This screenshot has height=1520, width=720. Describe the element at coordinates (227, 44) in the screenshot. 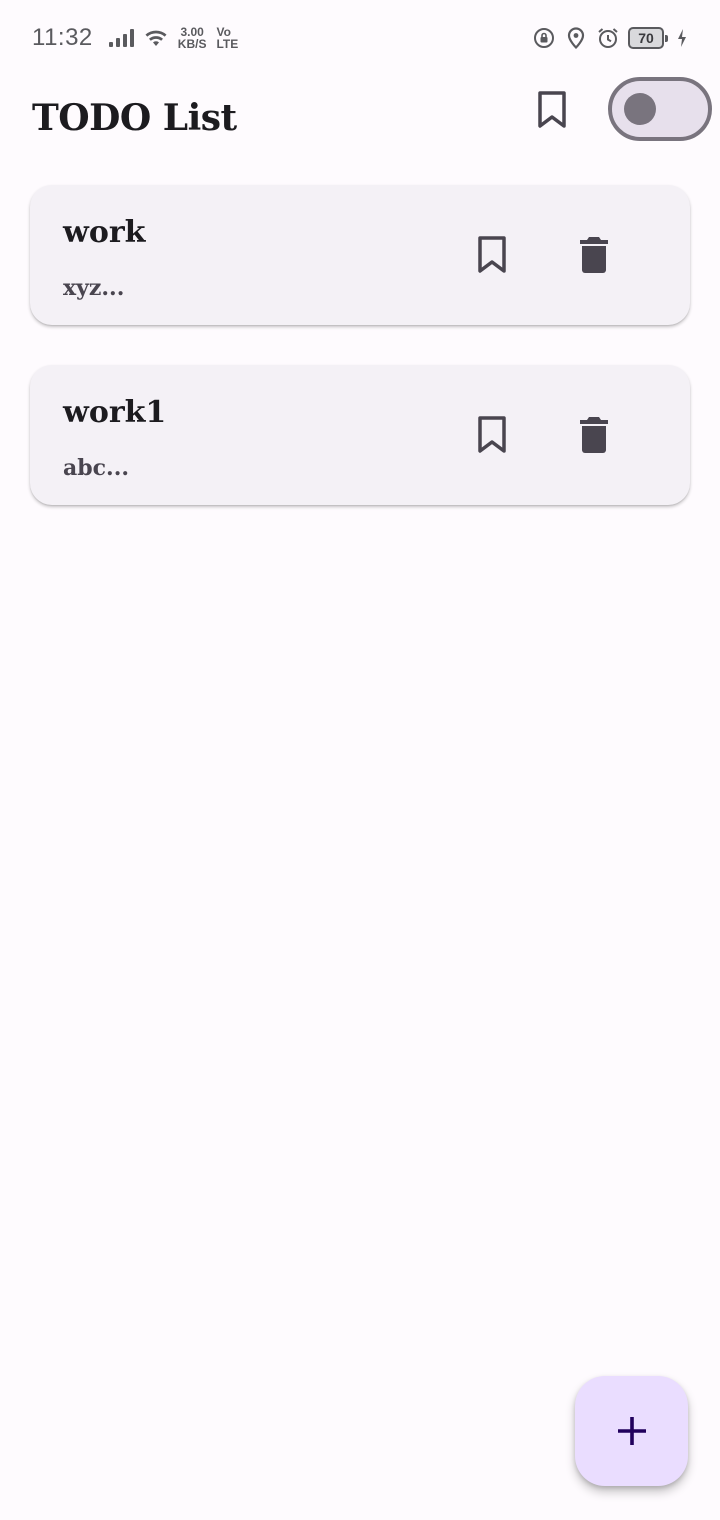

I see `volte-bottom: LTE` at that location.